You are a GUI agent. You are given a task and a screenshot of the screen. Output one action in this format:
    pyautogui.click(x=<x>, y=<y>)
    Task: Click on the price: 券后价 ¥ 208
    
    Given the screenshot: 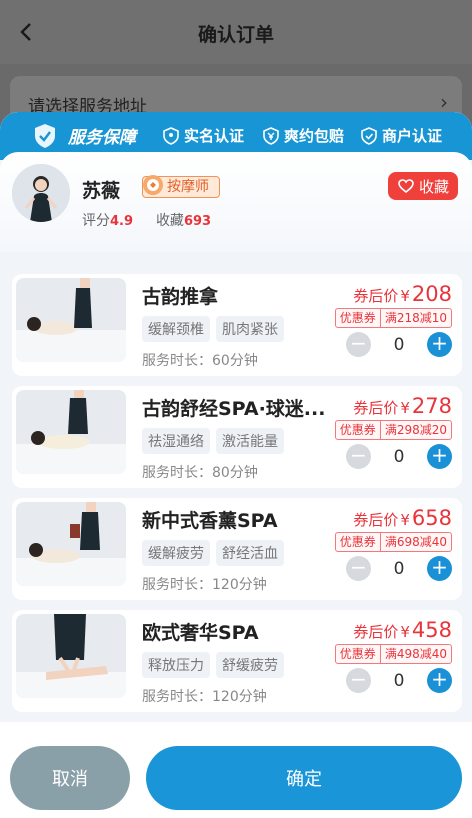 What is the action you would take?
    pyautogui.click(x=402, y=294)
    